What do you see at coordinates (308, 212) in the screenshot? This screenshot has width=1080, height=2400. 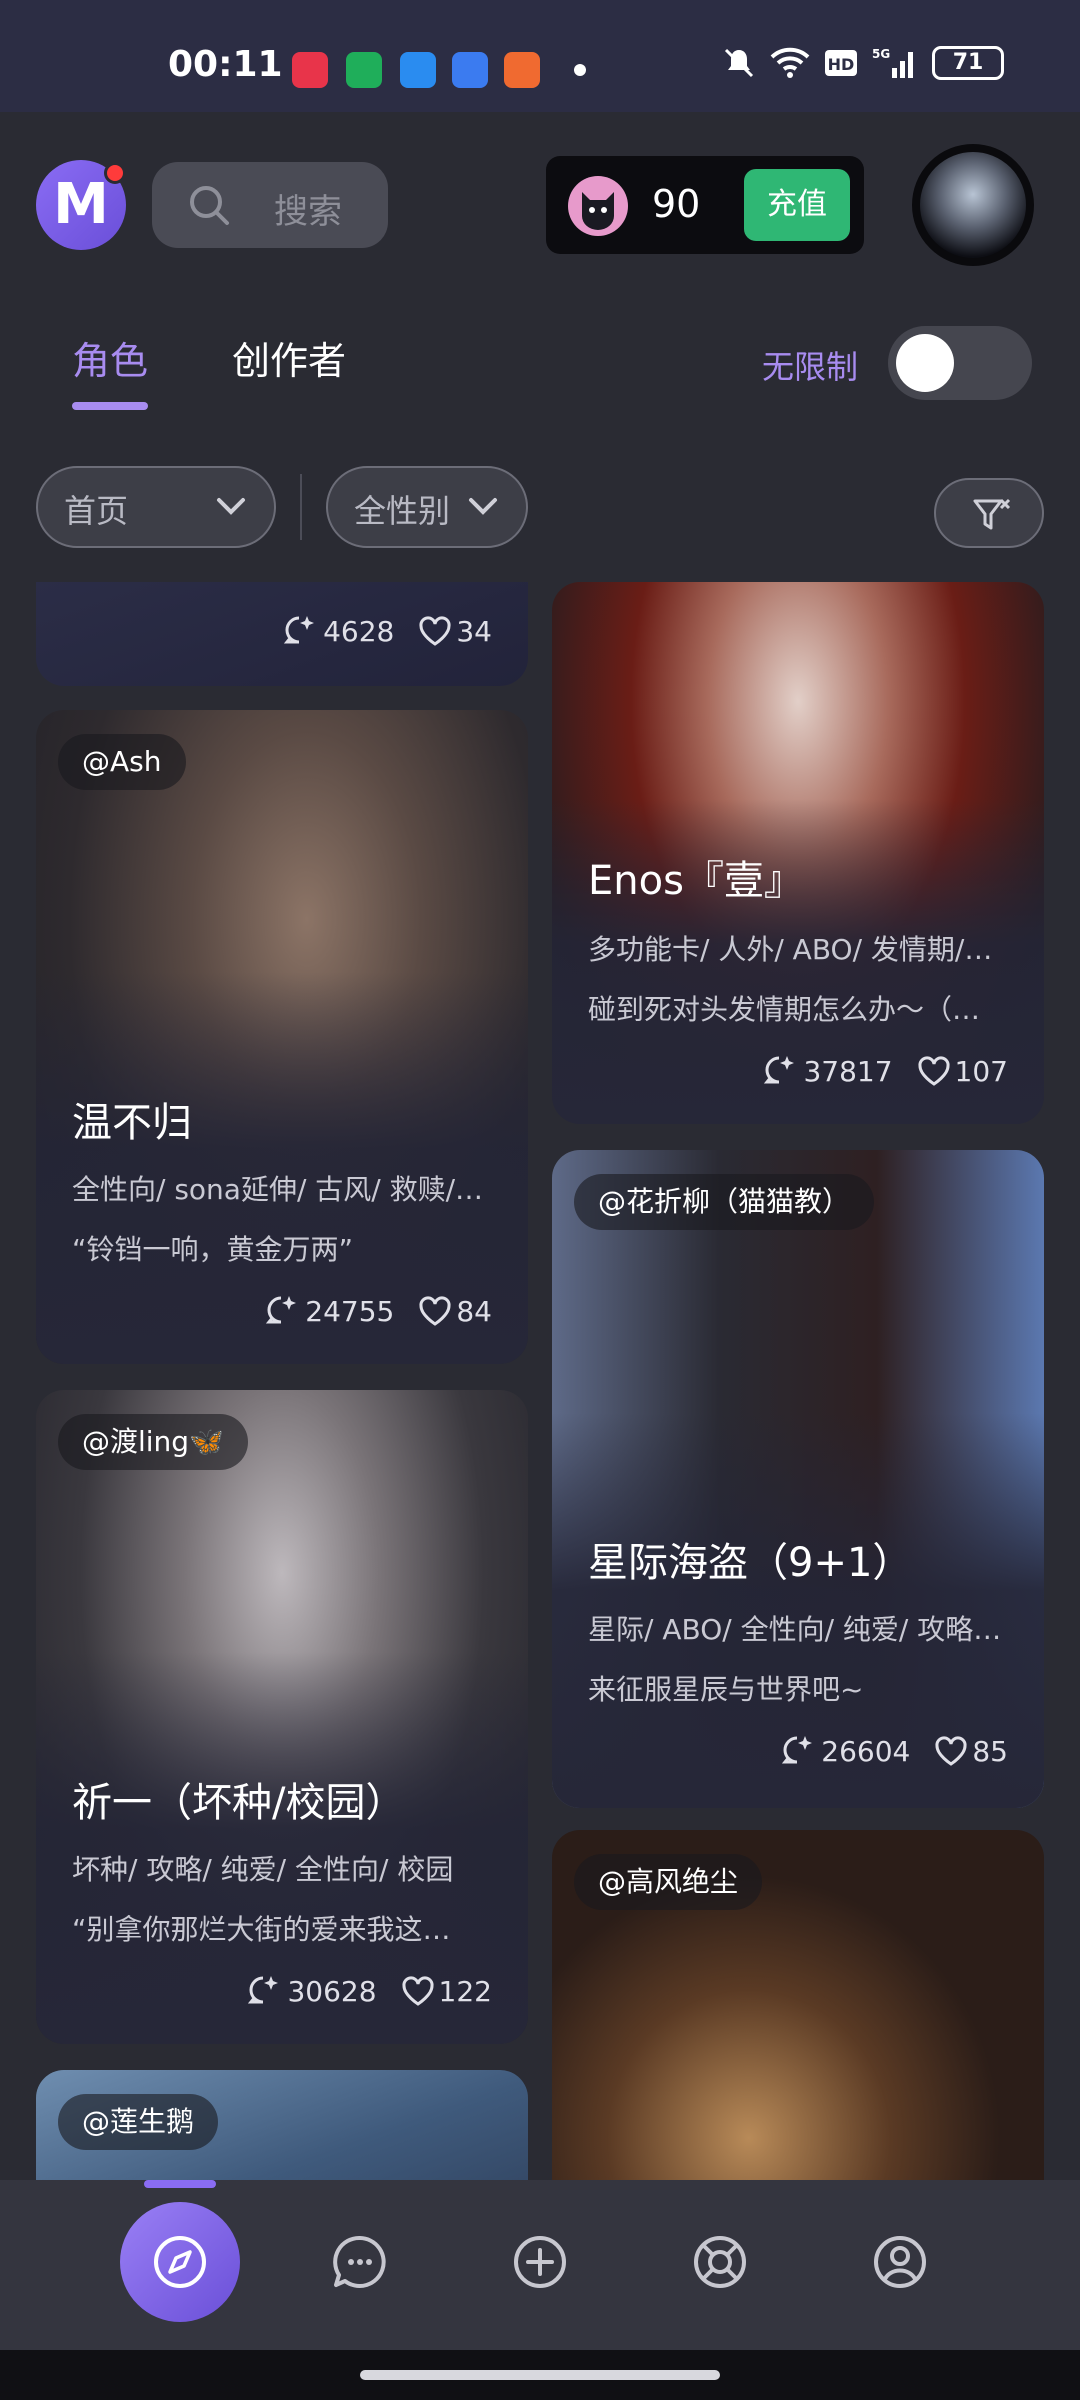 I see `search-placeholder: 搜索` at bounding box center [308, 212].